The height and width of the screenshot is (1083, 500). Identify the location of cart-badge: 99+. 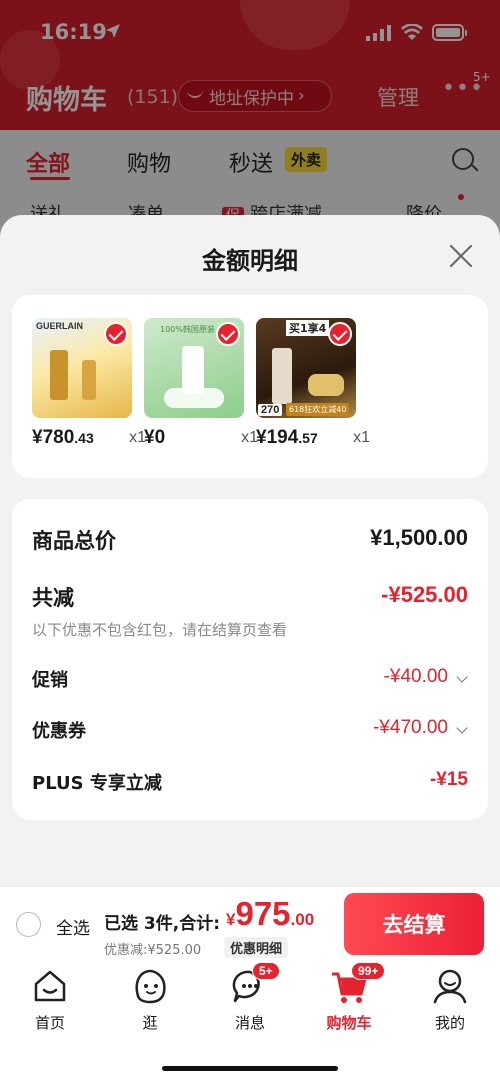
(368, 971).